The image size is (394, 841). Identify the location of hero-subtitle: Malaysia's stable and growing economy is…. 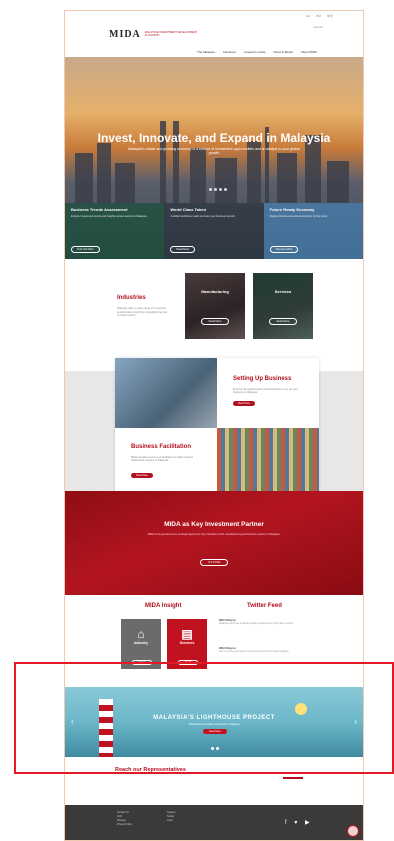
(214, 151).